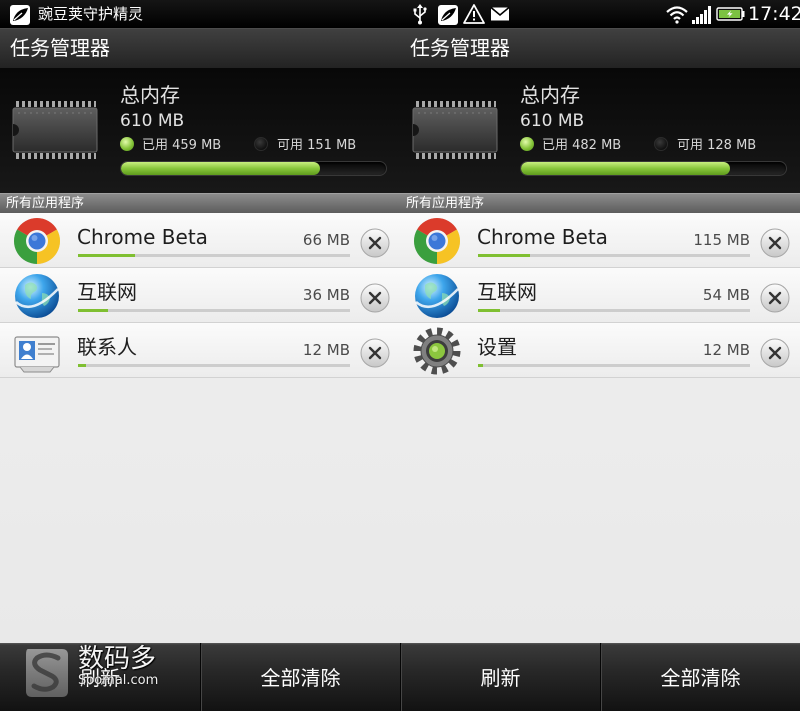 This screenshot has width=800, height=711. I want to click on memory-summary: 总内存 610 MB 已用 482 MB 可用 128 MB, so click(600, 130).